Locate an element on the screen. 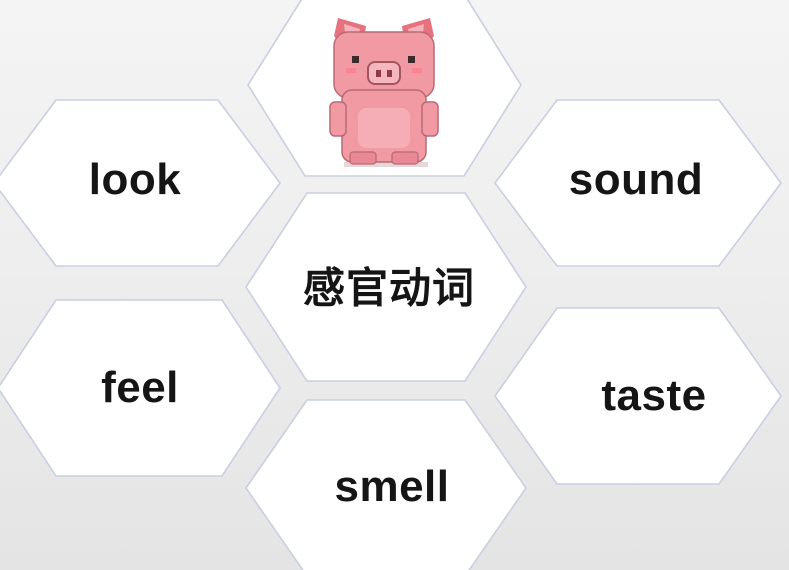  word-look: look is located at coordinates (135, 180).